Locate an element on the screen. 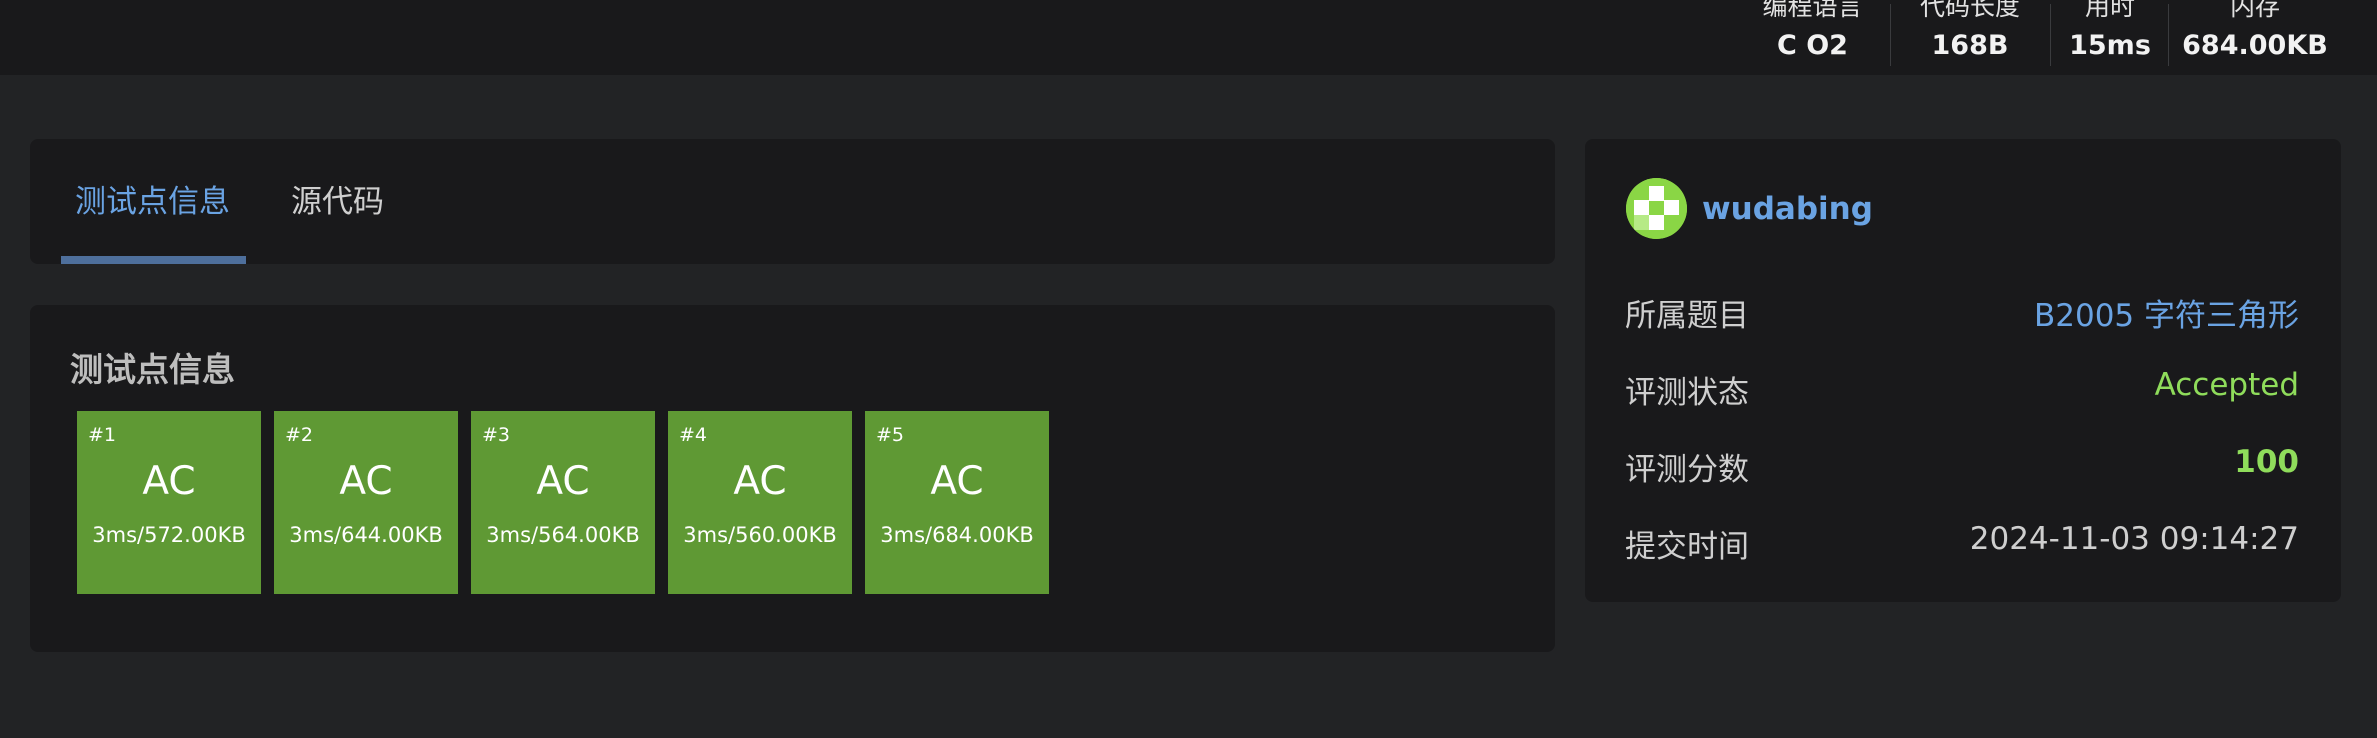 This screenshot has width=2377, height=738. tab-source-code: 源代码 is located at coordinates (337, 202).